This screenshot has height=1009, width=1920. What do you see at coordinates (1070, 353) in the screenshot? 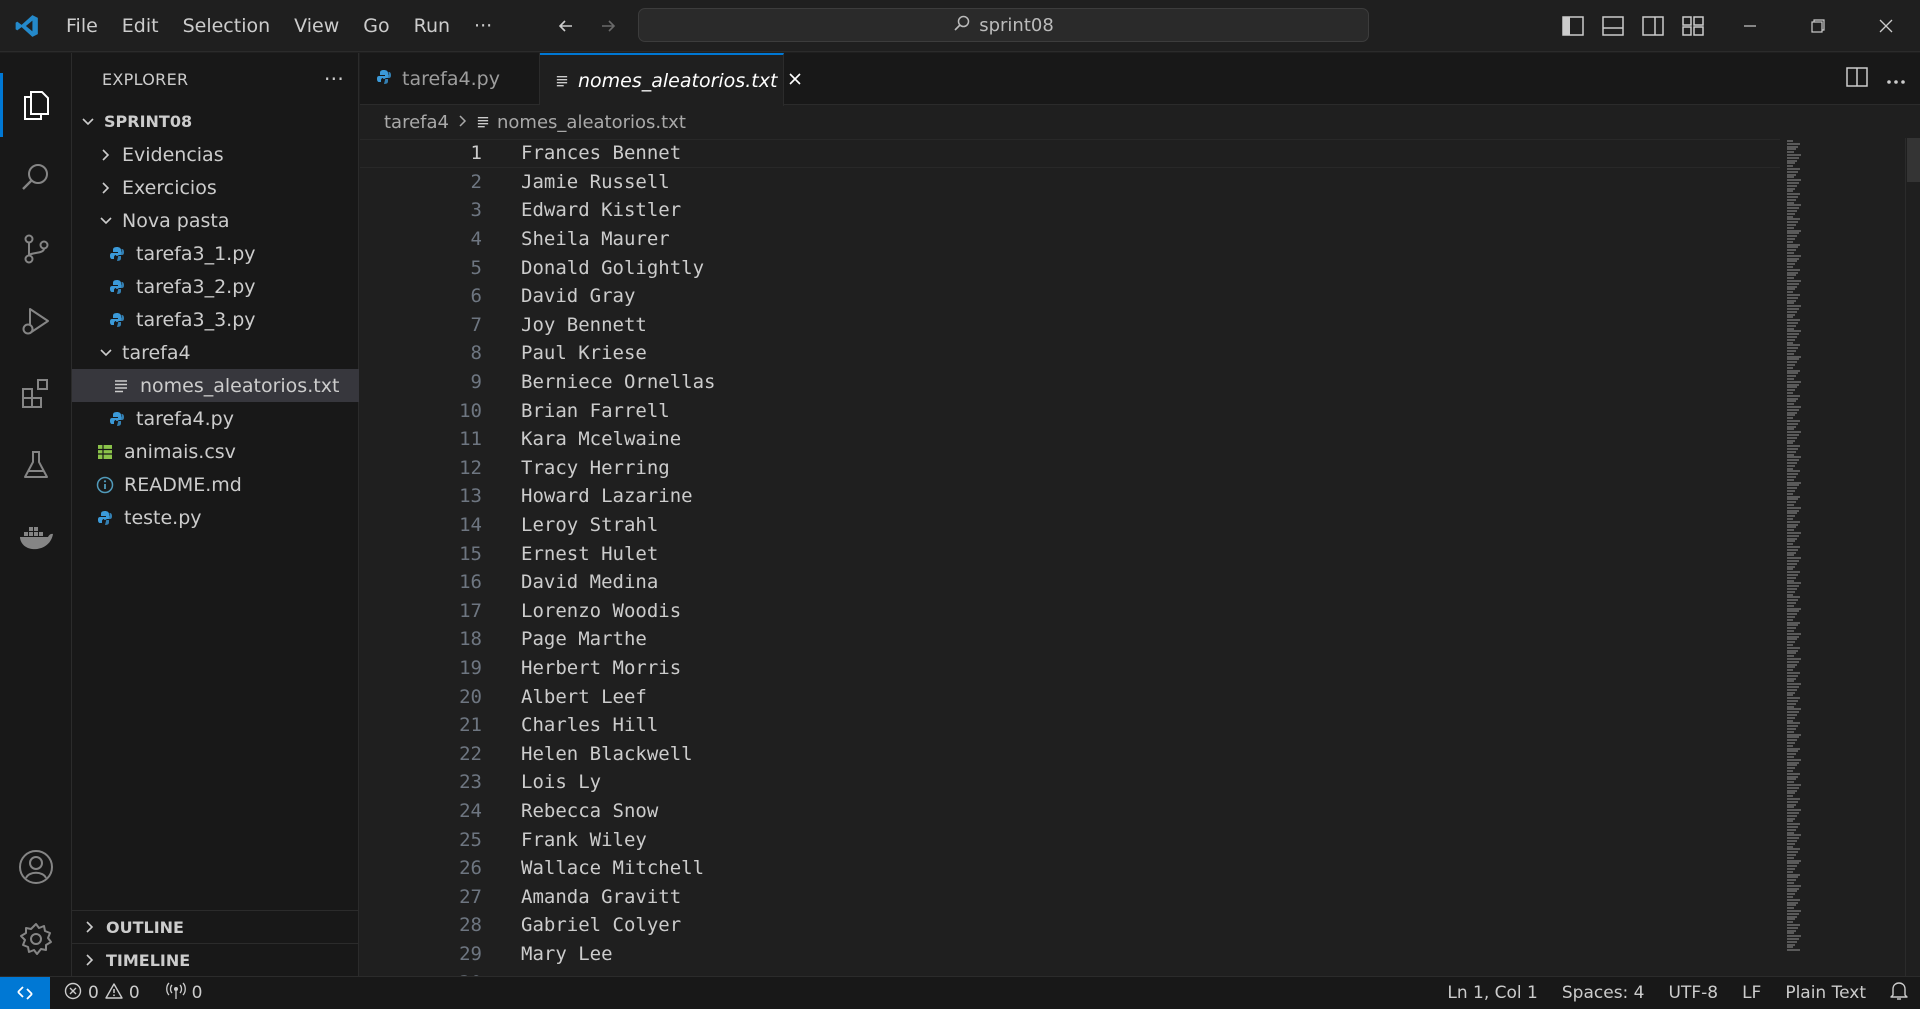
I see `code-line: 8 Paul Kriese` at bounding box center [1070, 353].